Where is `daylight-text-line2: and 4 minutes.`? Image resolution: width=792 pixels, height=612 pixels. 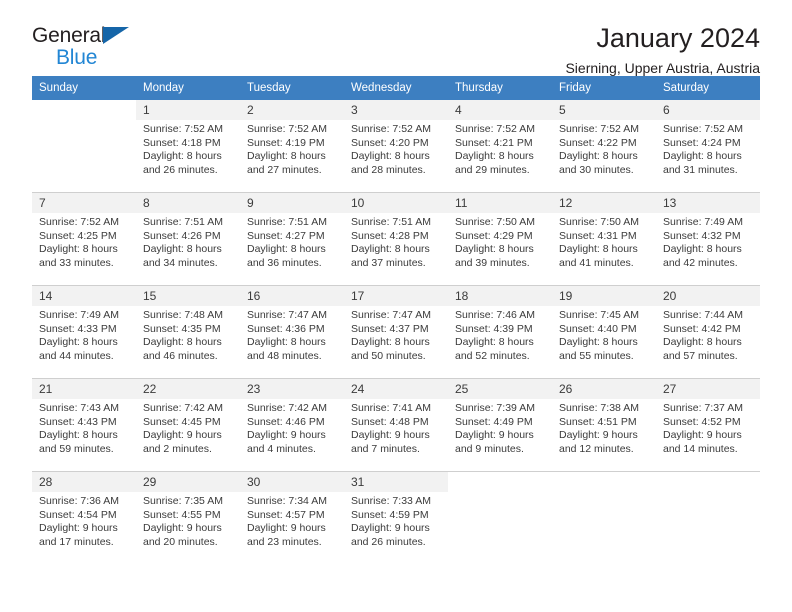 daylight-text-line2: and 4 minutes. is located at coordinates (281, 448).